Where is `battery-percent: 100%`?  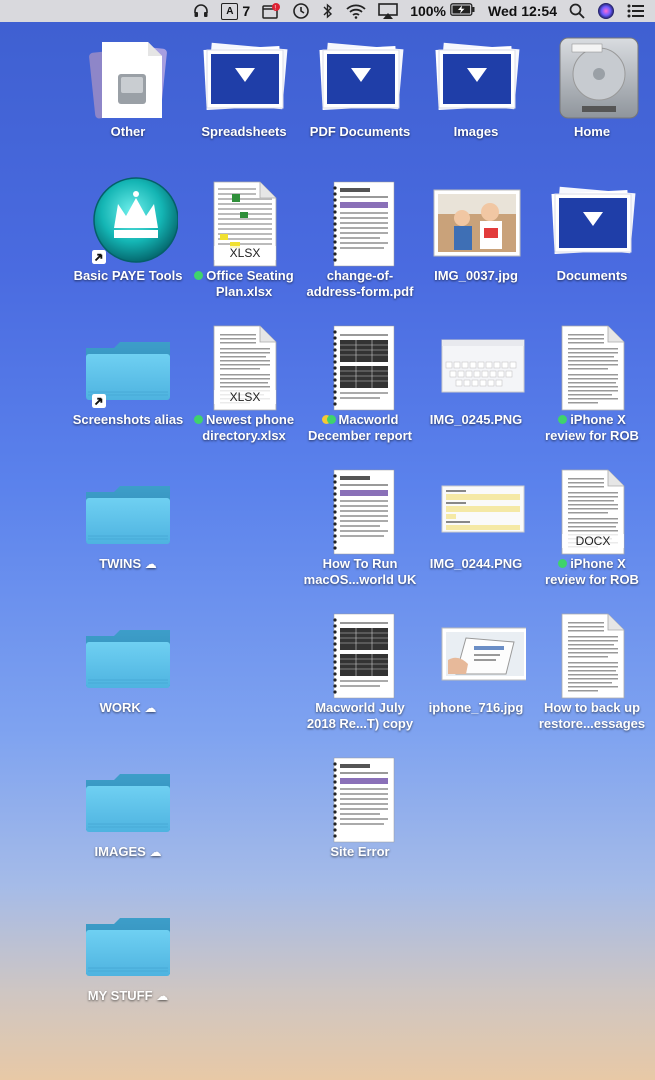
battery-percent: 100% is located at coordinates (428, 11).